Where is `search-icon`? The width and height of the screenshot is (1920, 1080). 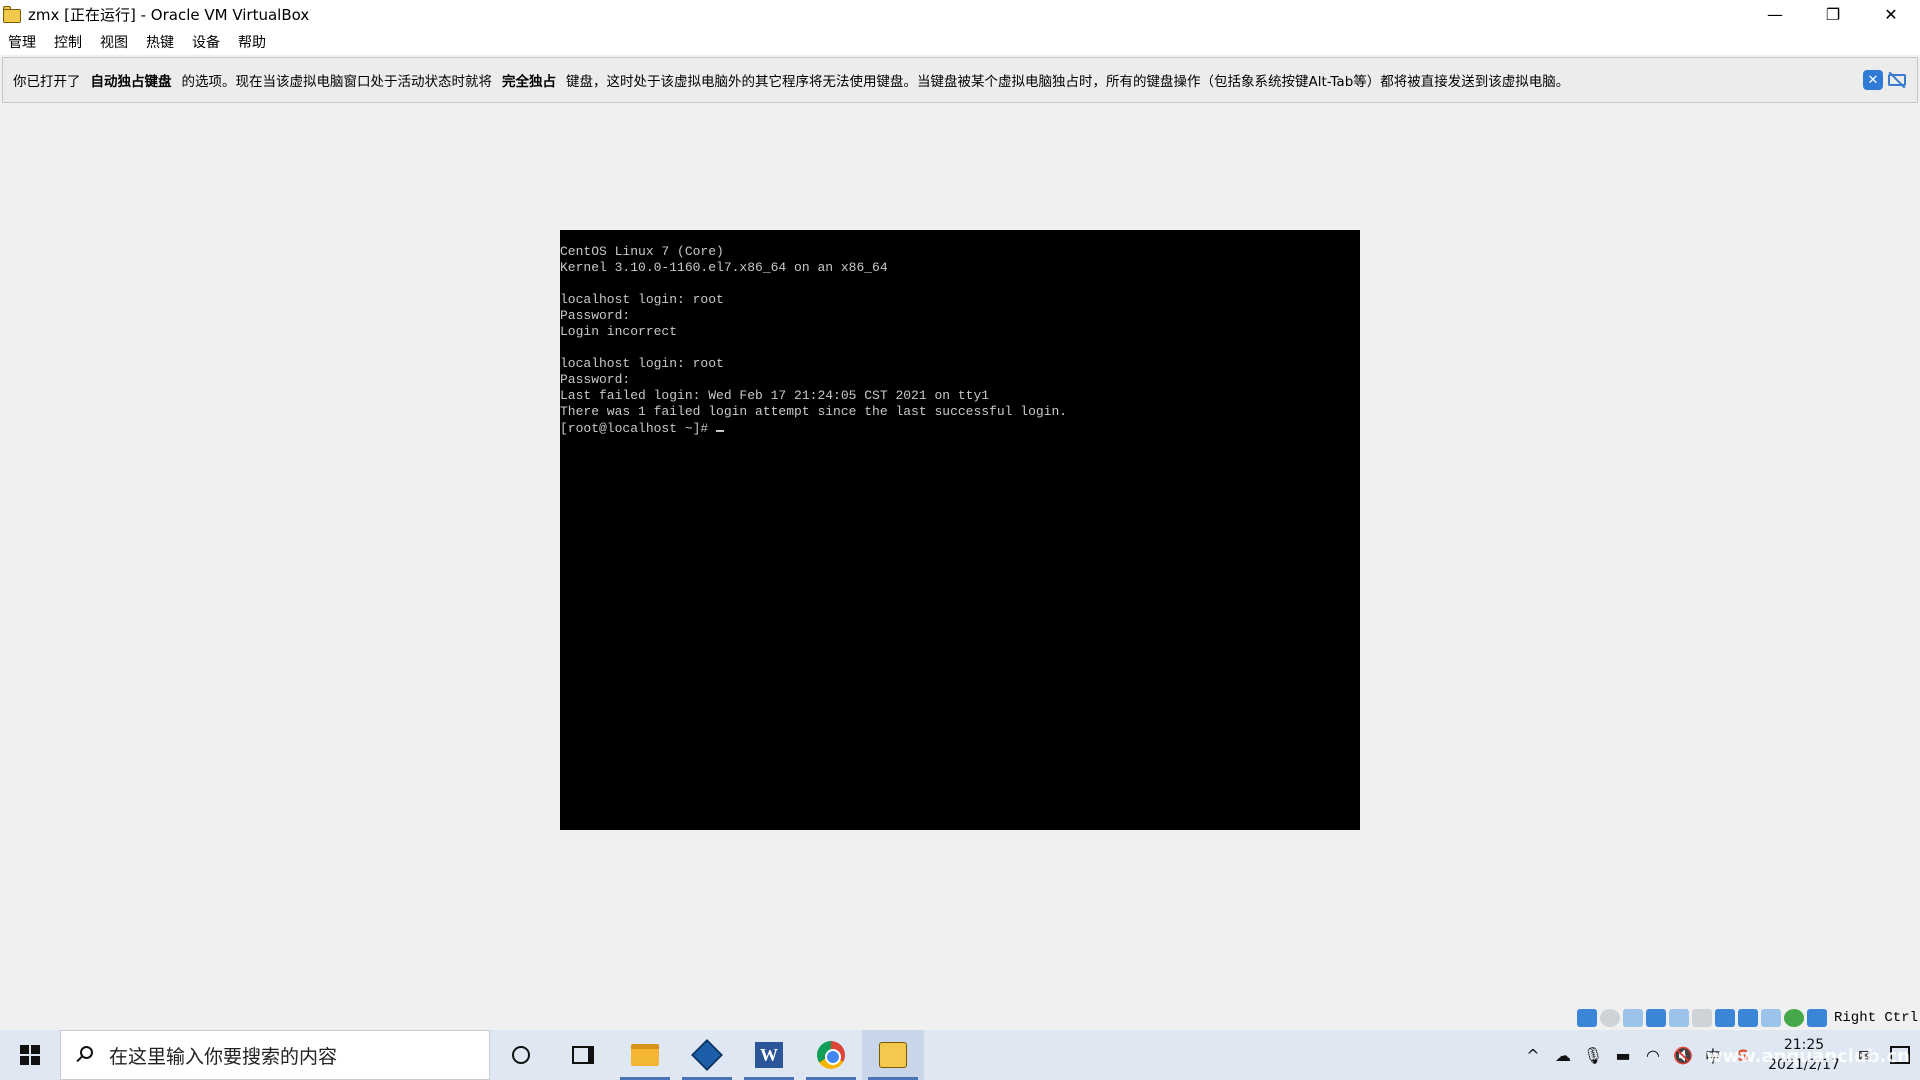
search-icon is located at coordinates (84, 1055).